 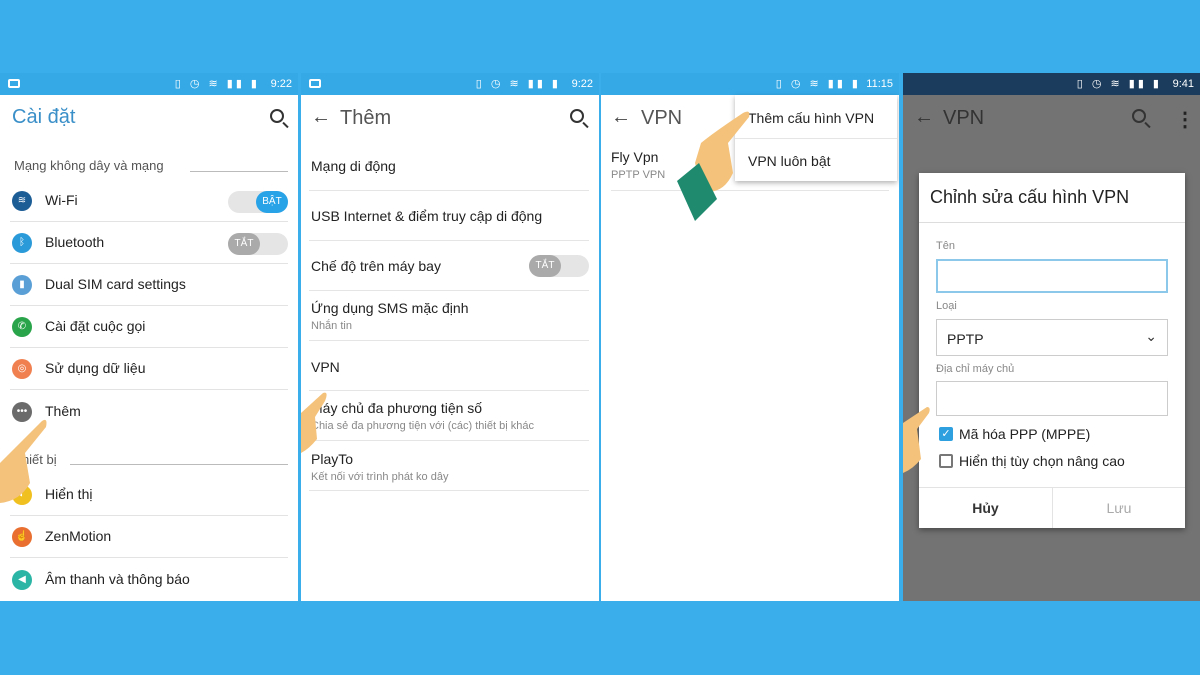 What do you see at coordinates (149, 327) in the screenshot?
I see `settings-item-call: ✆ Cài đặt cuộc gọi` at bounding box center [149, 327].